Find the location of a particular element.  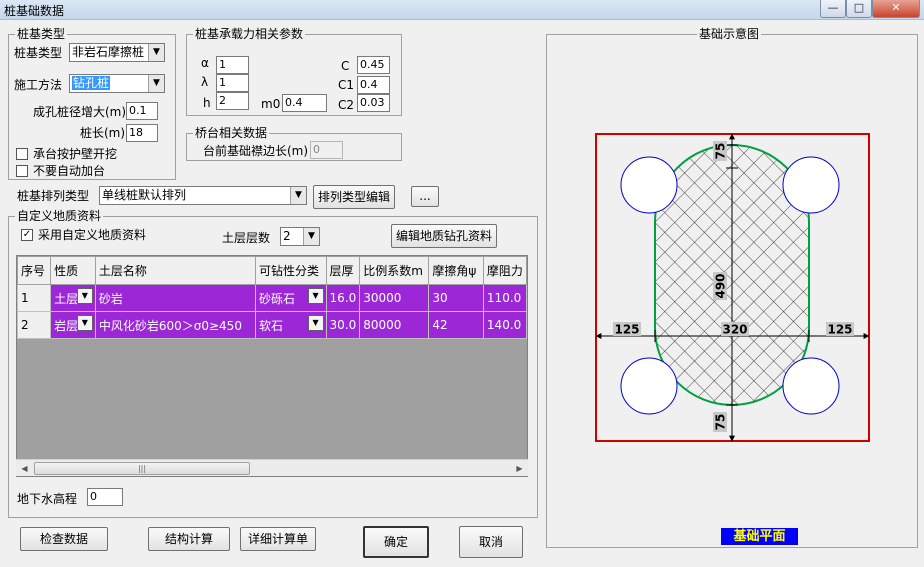

thickness-cell: 16.0 is located at coordinates (343, 298).